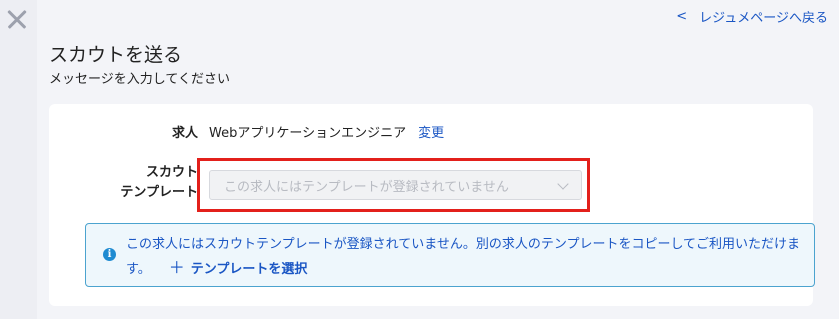  Describe the element at coordinates (682, 16) in the screenshot. I see `chevron-left-icon: <` at that location.